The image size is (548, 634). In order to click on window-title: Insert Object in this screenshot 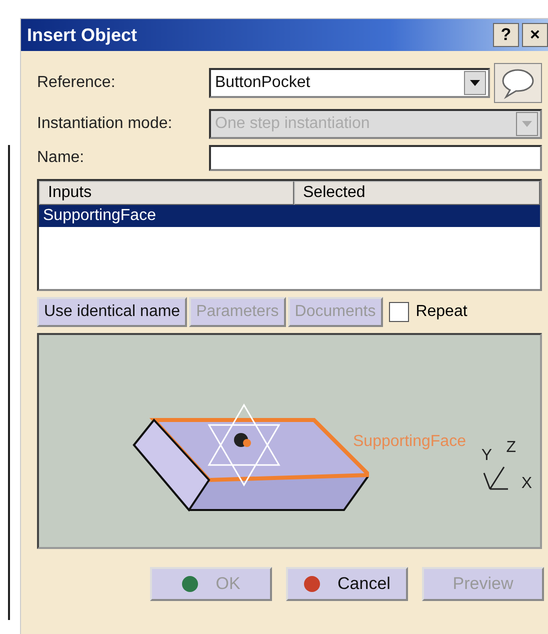, I will do `click(82, 35)`.